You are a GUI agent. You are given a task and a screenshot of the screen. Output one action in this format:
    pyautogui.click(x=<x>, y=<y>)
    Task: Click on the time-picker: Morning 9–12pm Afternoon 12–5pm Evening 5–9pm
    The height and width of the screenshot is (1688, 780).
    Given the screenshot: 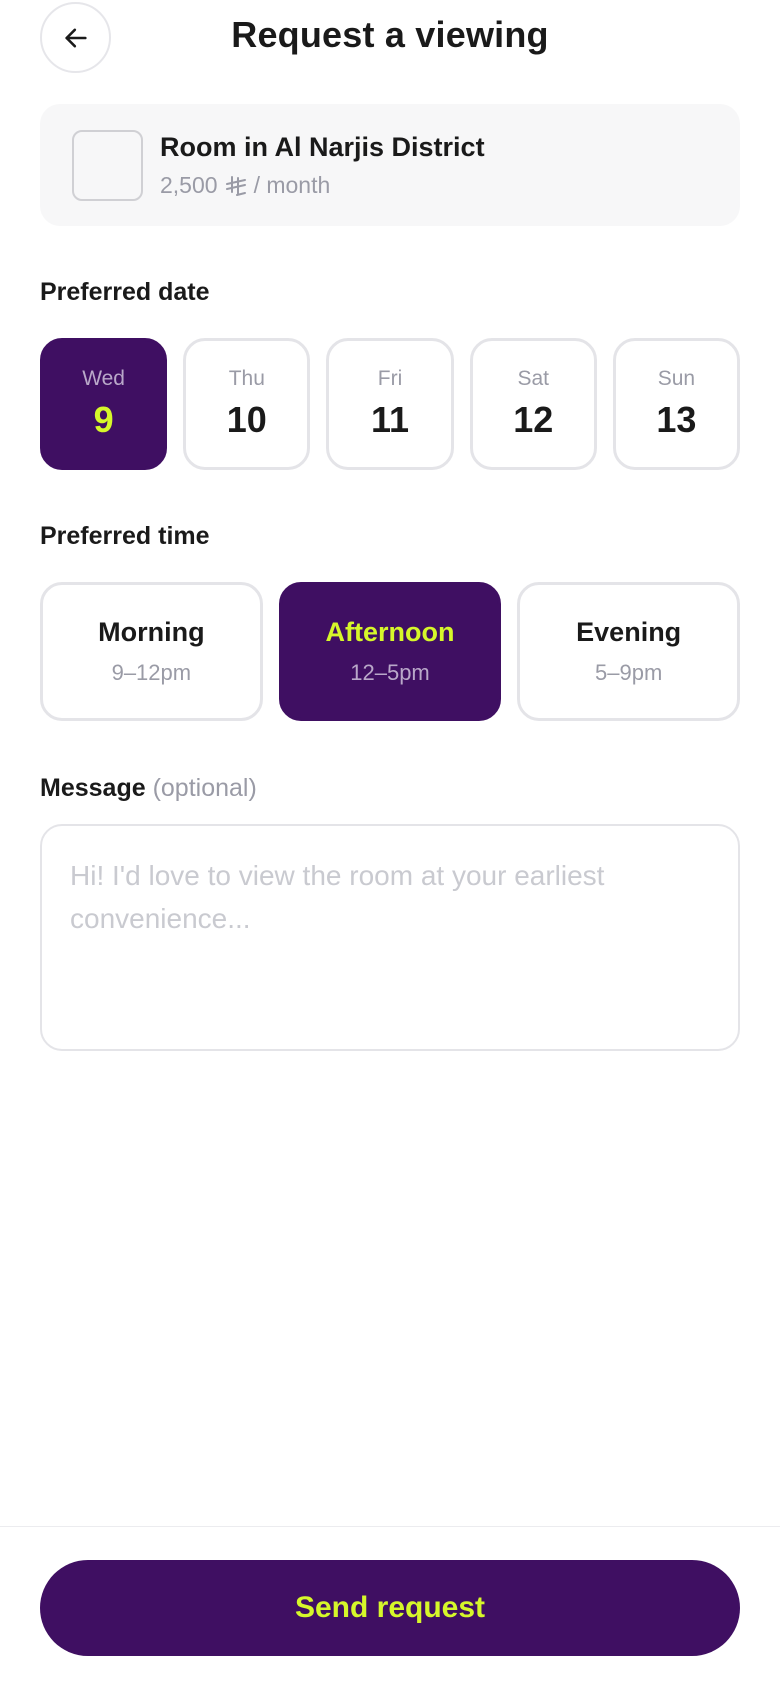 What is the action you would take?
    pyautogui.click(x=390, y=651)
    